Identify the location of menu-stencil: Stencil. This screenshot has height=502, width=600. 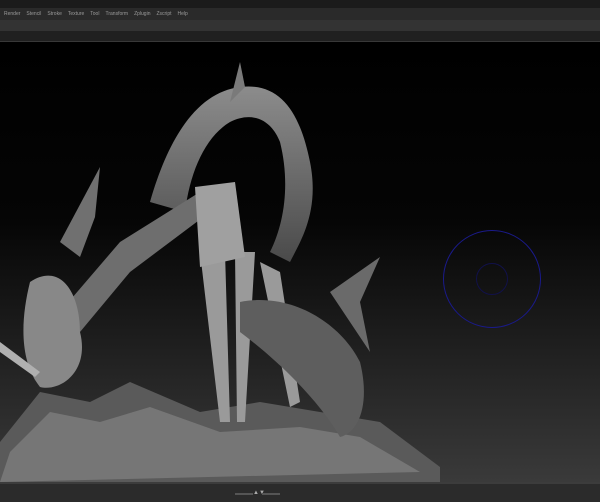
(33, 14).